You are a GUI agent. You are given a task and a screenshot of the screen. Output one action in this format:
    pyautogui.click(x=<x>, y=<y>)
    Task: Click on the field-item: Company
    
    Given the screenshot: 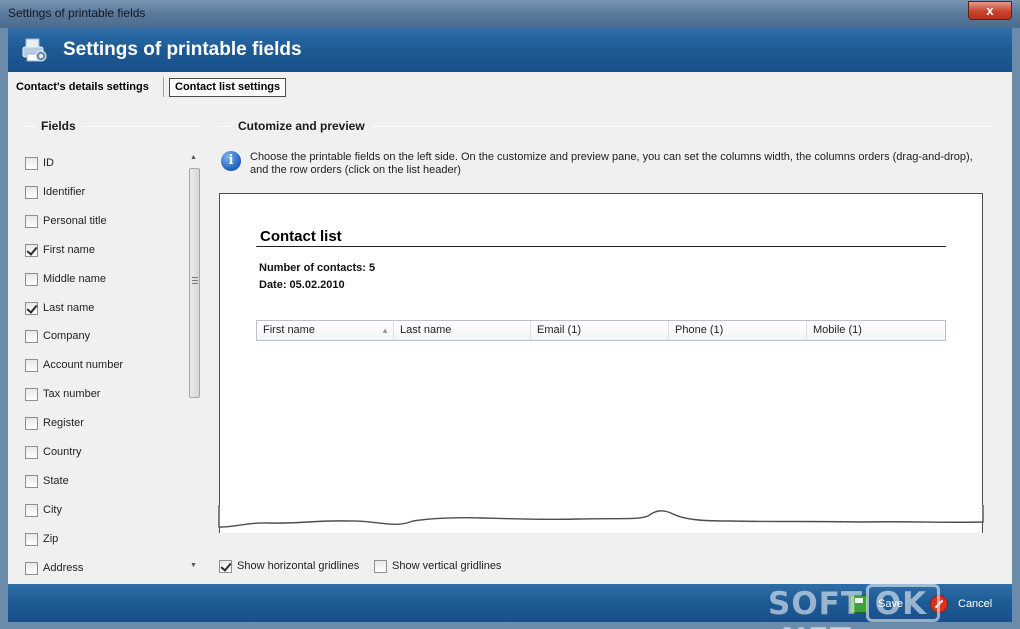 What is the action you would take?
    pyautogui.click(x=57, y=336)
    